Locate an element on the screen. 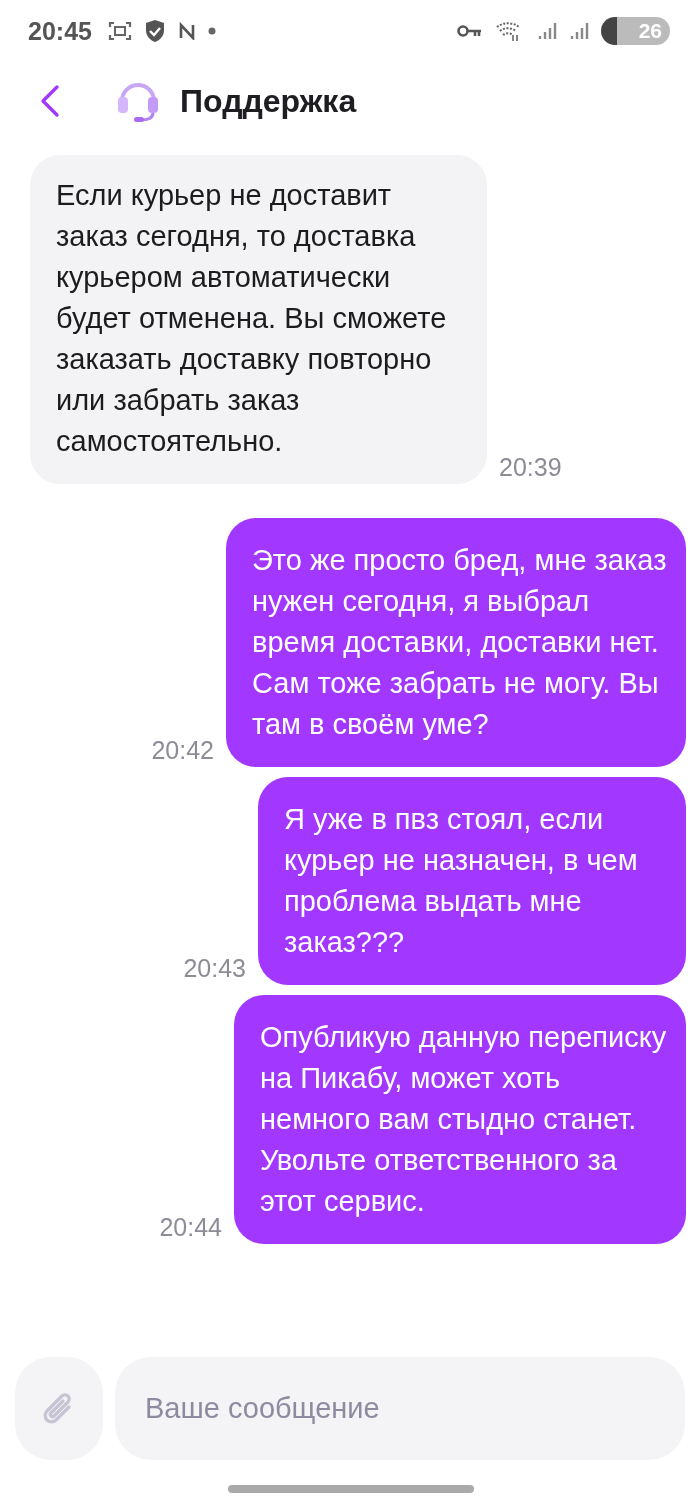 The height and width of the screenshot is (1501, 700). status-time: 20:45 is located at coordinates (60, 31).